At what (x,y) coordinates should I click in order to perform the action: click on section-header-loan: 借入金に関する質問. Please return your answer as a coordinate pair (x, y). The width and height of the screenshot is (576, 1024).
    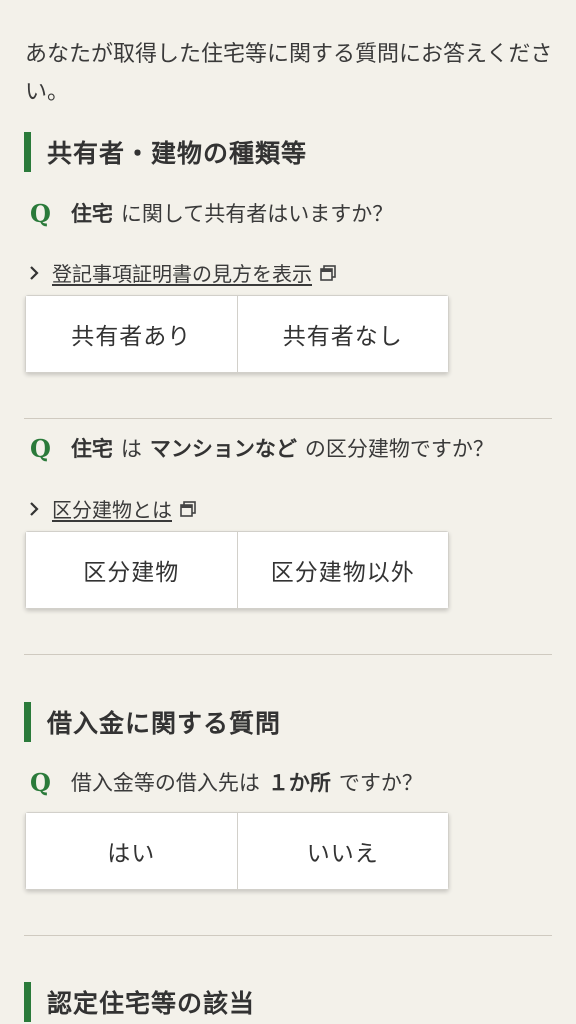
    Looking at the image, I should click on (152, 722).